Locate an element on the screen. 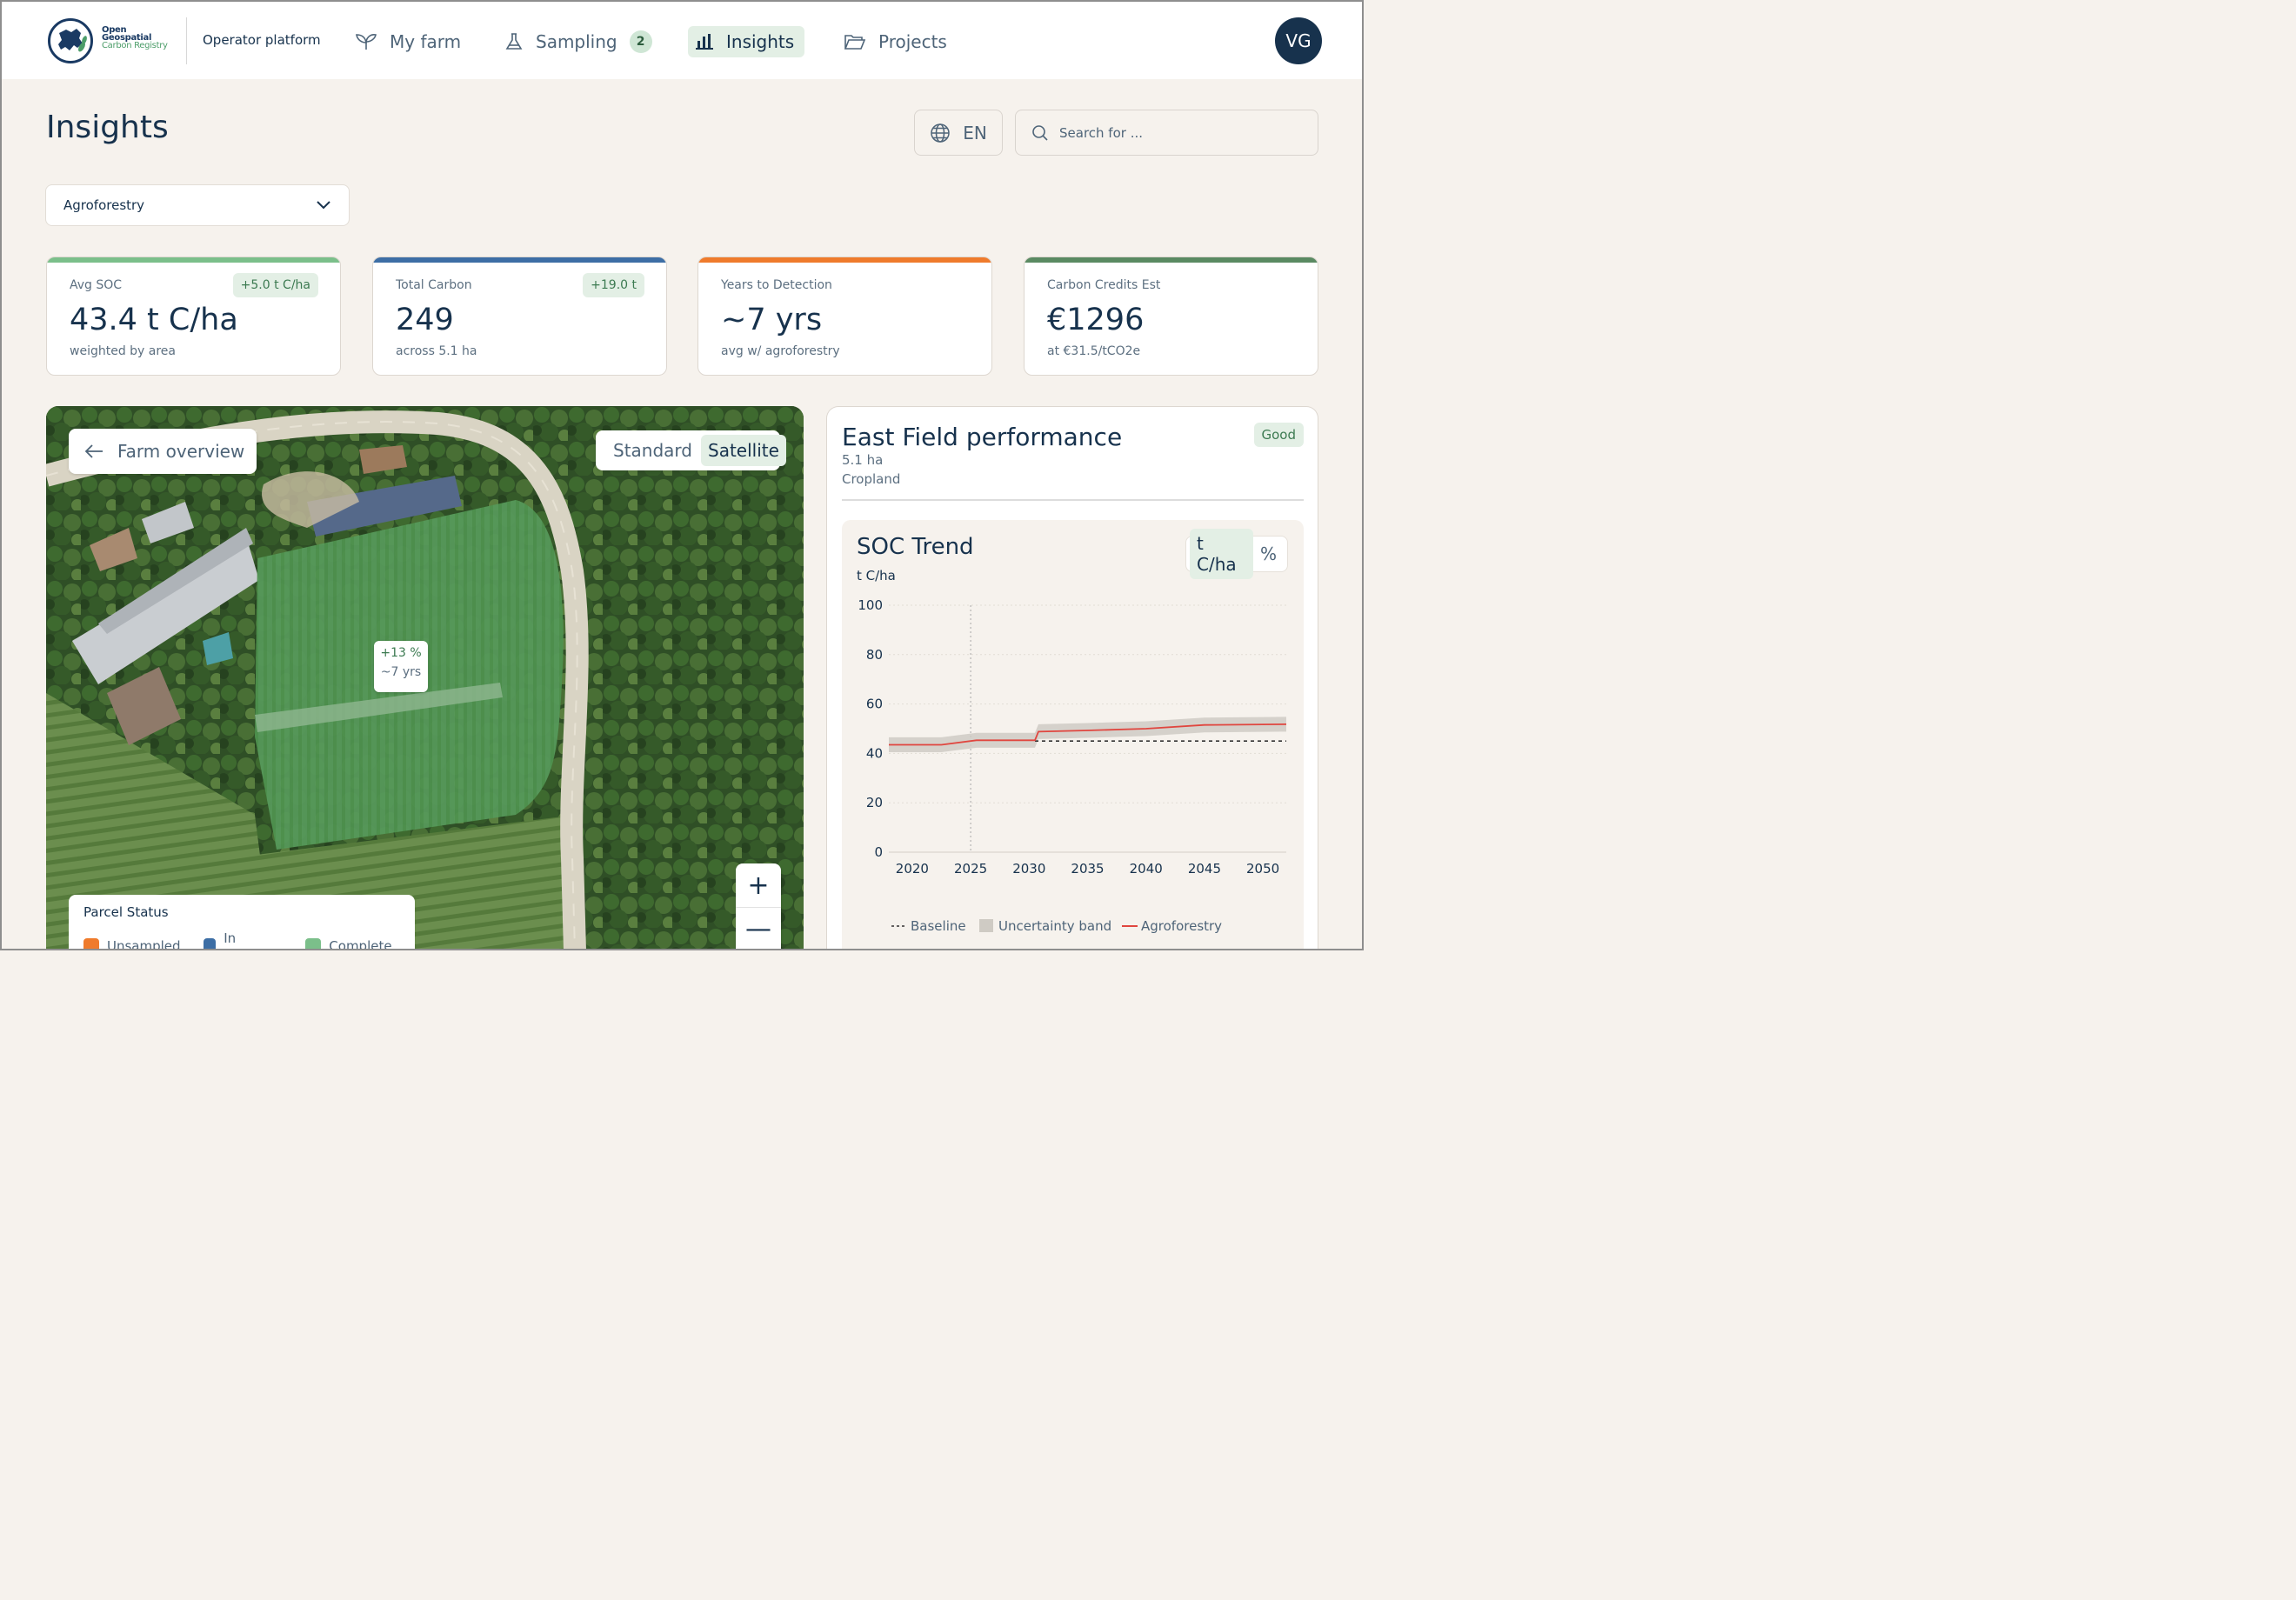 Image resolution: width=2296 pixels, height=1600 pixels. x-tick-label: 2035 is located at coordinates (1088, 869).